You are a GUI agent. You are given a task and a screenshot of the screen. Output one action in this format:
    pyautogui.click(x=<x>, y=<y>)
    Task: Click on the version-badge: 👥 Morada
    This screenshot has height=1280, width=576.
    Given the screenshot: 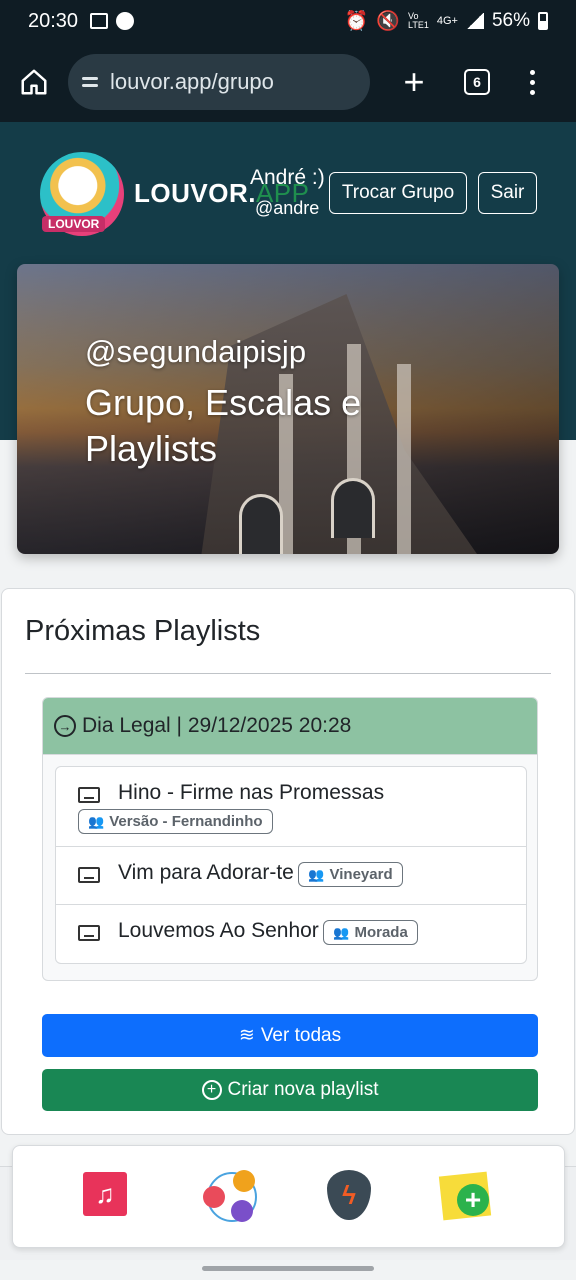 What is the action you would take?
    pyautogui.click(x=370, y=933)
    